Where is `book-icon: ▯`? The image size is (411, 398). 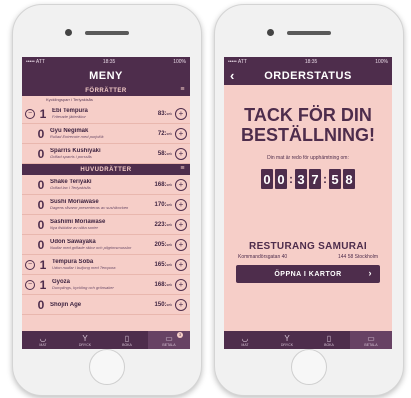
book-icon: ▯ is located at coordinates (329, 338).